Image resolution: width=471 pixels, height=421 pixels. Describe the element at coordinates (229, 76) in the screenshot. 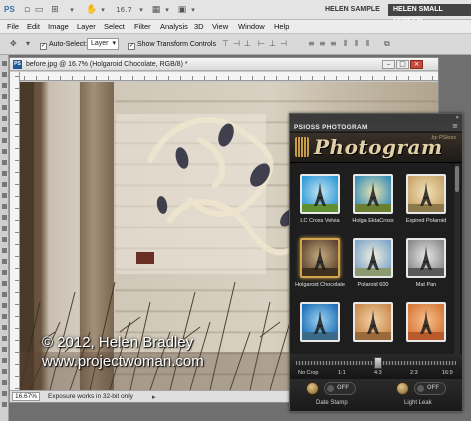

I see `horizontal-ruler` at that location.